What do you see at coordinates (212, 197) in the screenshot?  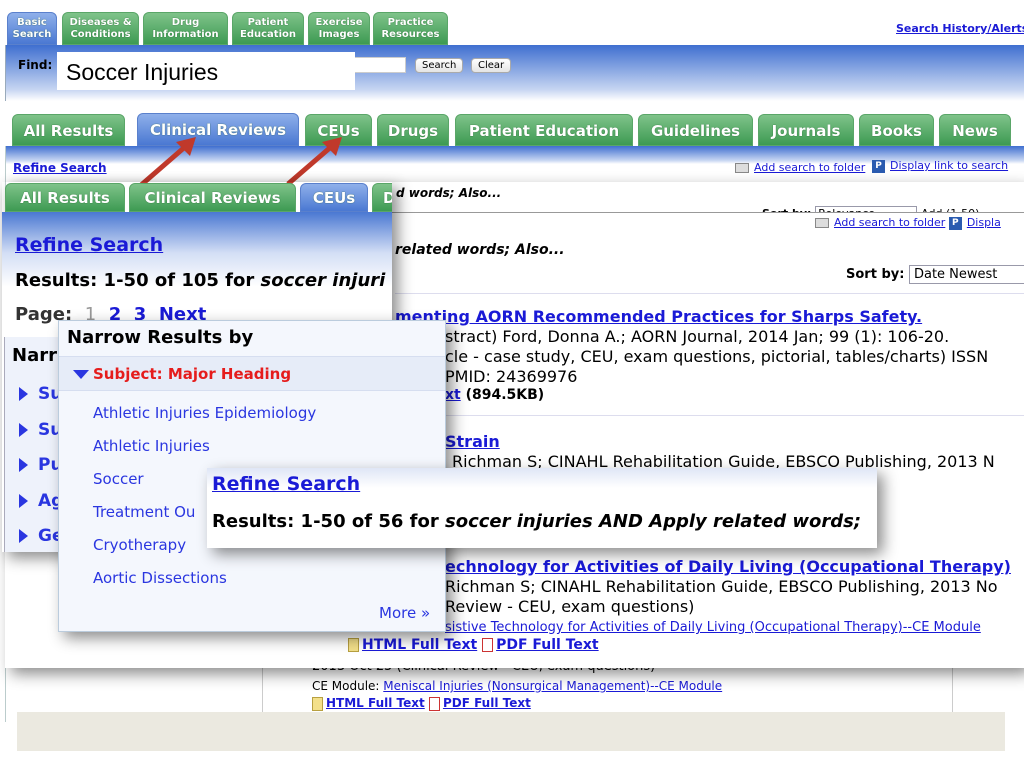 I see `tab-clinical-reviews: Clinical Reviews` at bounding box center [212, 197].